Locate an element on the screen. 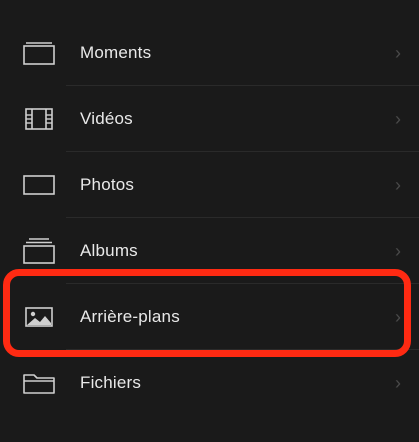 This screenshot has width=419, height=442. menu-item-photos: Photos › is located at coordinates (209, 185).